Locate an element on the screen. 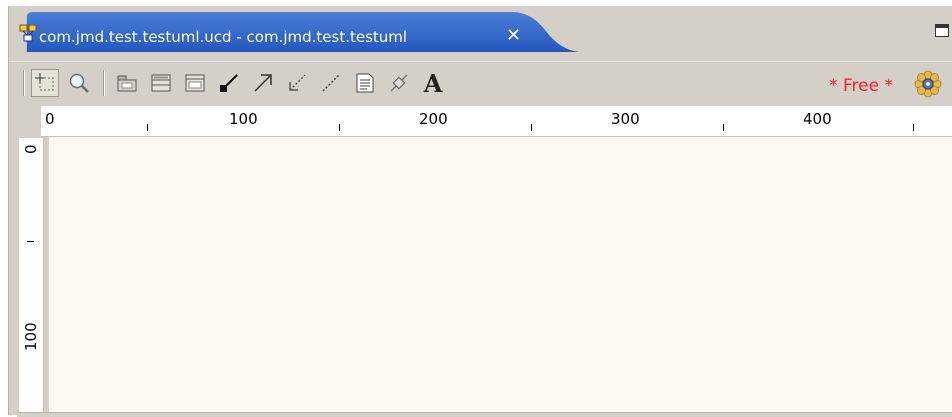  dependency-arrow-icon is located at coordinates (297, 82).